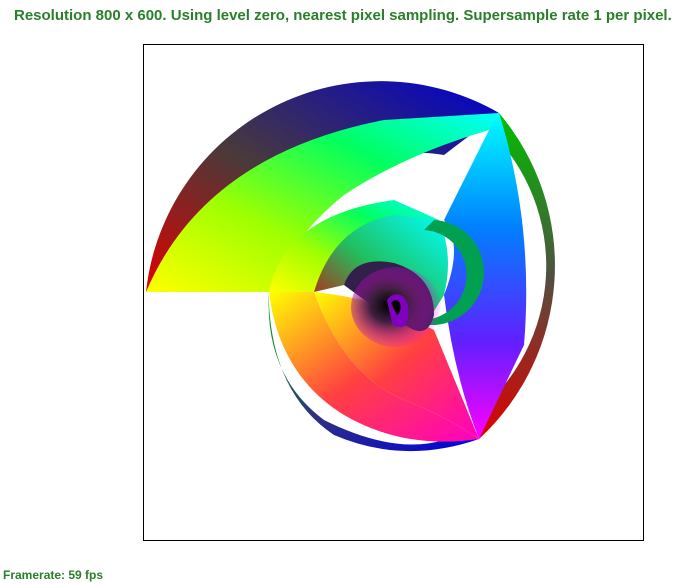 This screenshot has width=682, height=585. Describe the element at coordinates (53, 575) in the screenshot. I see `framerate-info: Framerate: 59 fps` at that location.